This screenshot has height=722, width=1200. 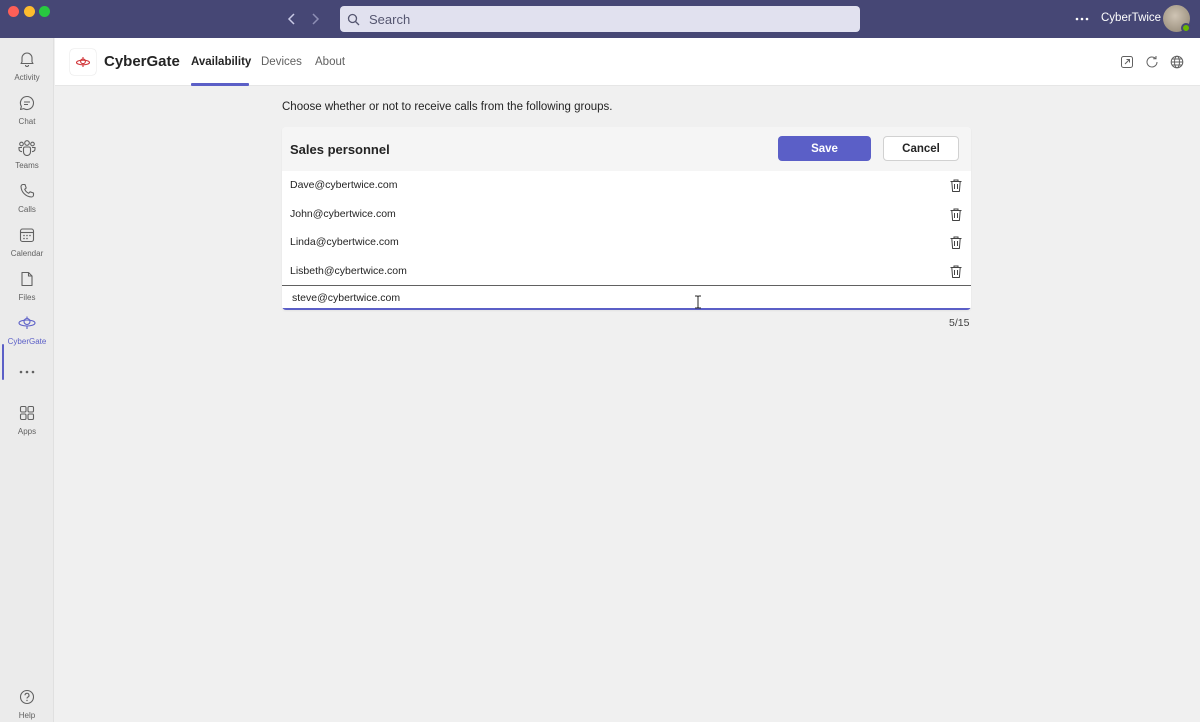 I want to click on tab-about: About, so click(x=330, y=62).